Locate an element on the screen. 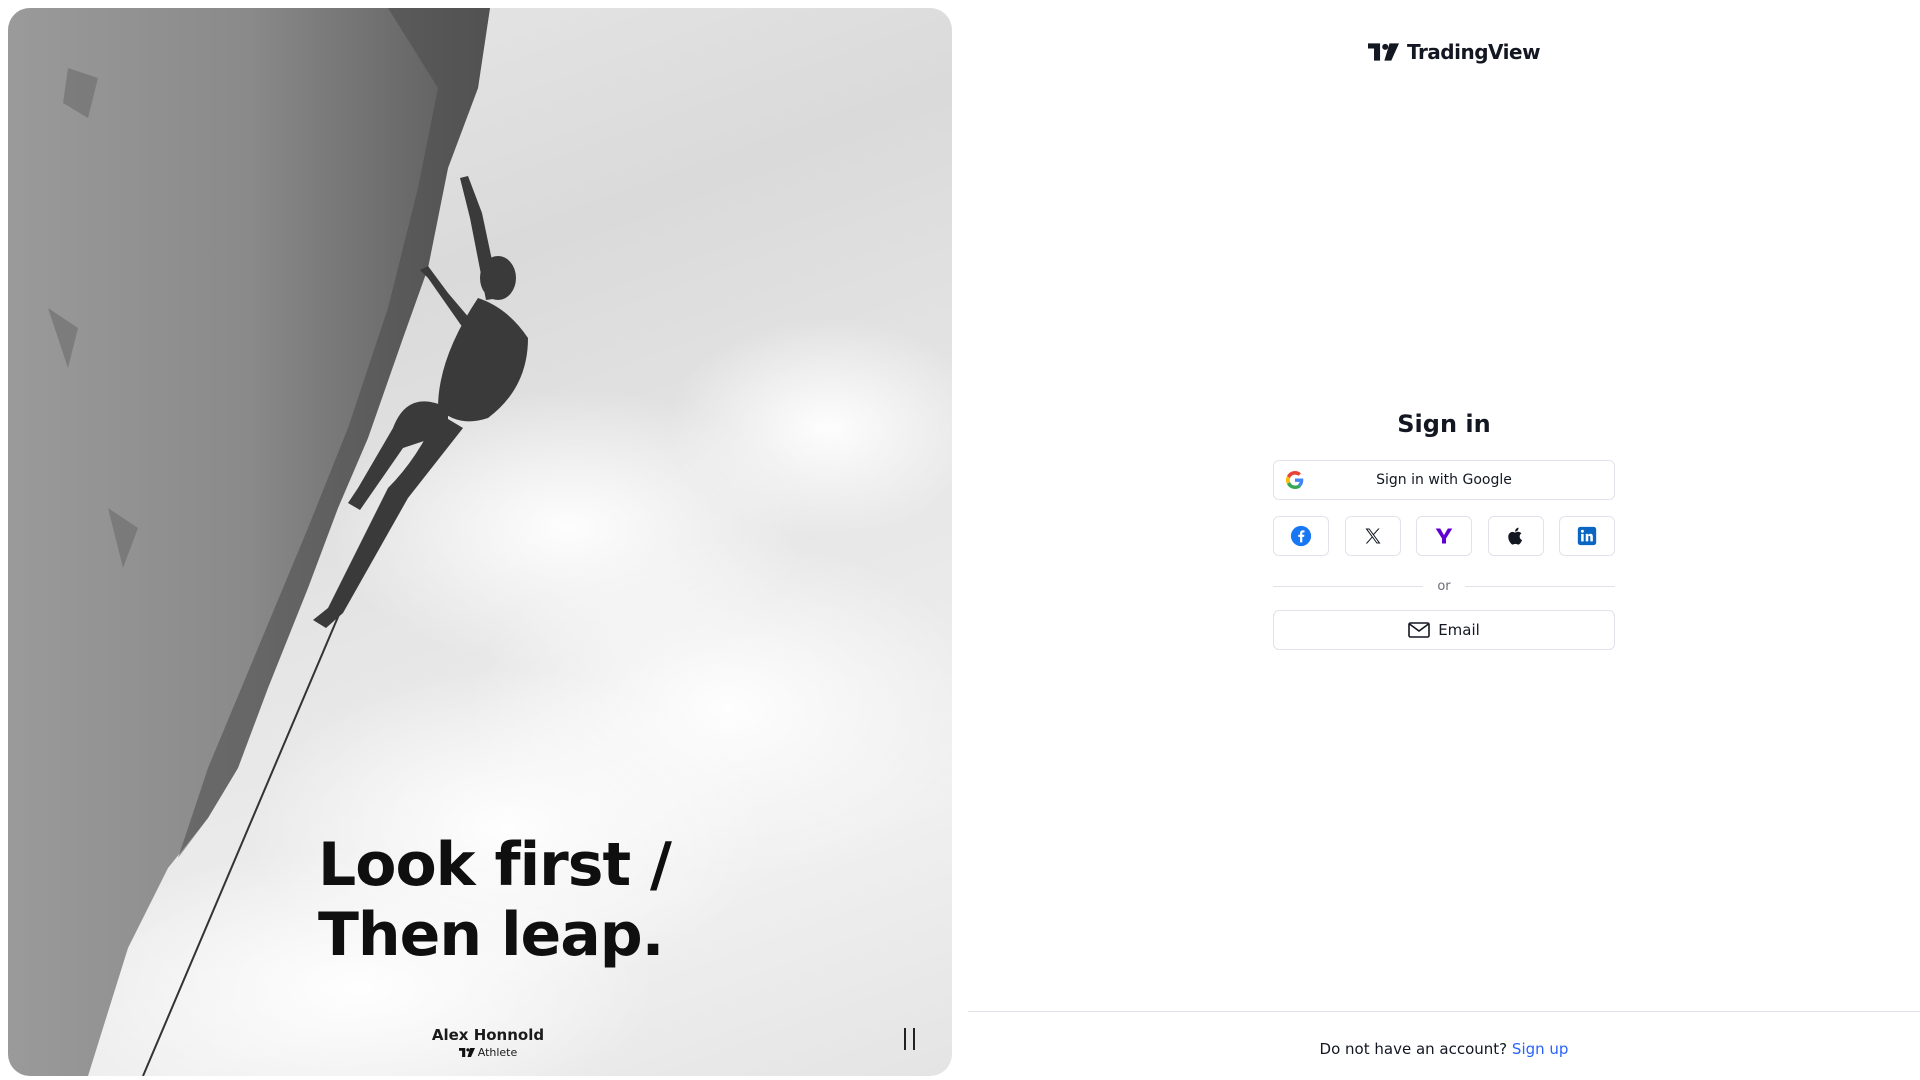 This screenshot has width=1920, height=1080. apple-signin-button is located at coordinates (1515, 536).